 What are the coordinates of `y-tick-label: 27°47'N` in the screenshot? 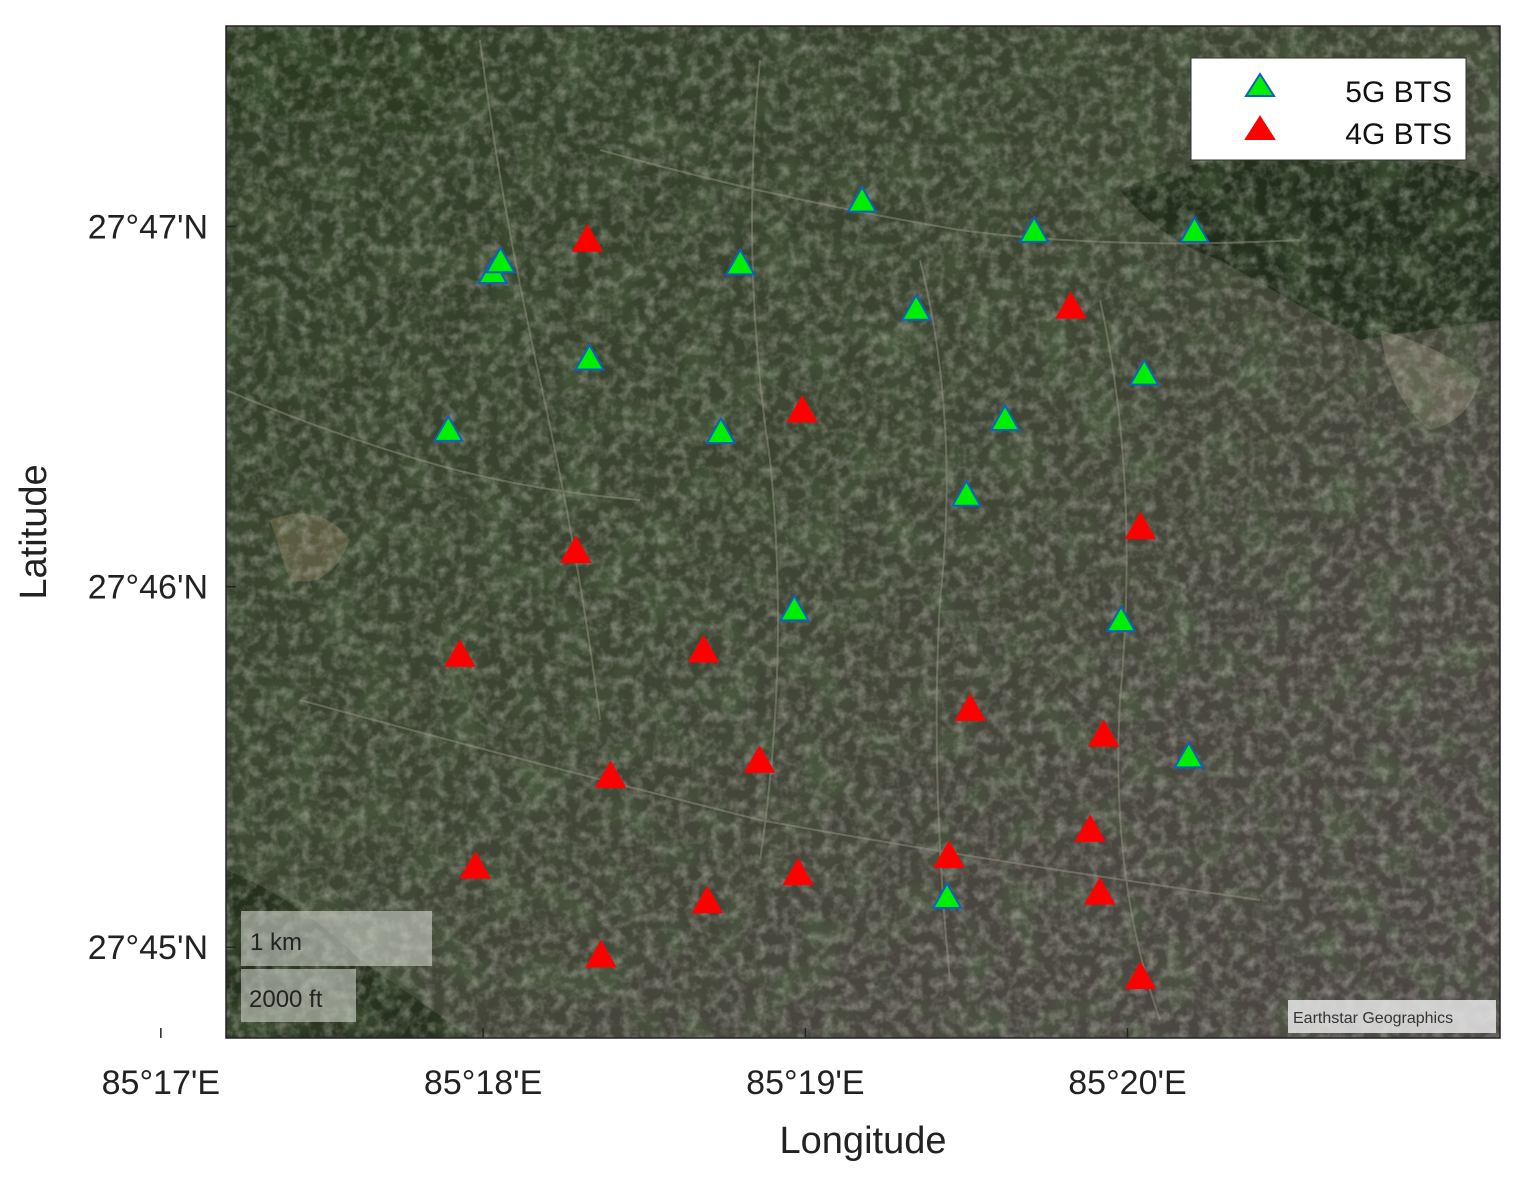 It's located at (148, 227).